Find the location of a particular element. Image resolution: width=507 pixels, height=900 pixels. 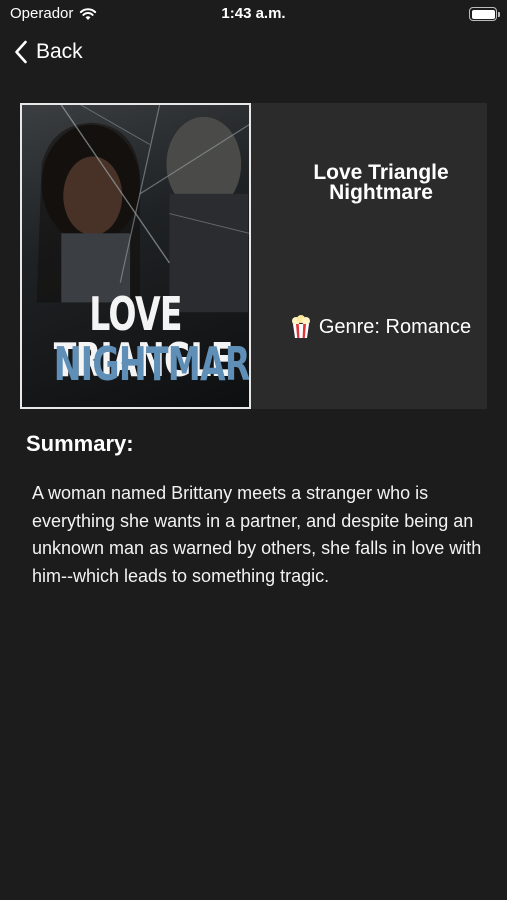

status-bar: Operador 1:43 a.m. is located at coordinates (253, 15).